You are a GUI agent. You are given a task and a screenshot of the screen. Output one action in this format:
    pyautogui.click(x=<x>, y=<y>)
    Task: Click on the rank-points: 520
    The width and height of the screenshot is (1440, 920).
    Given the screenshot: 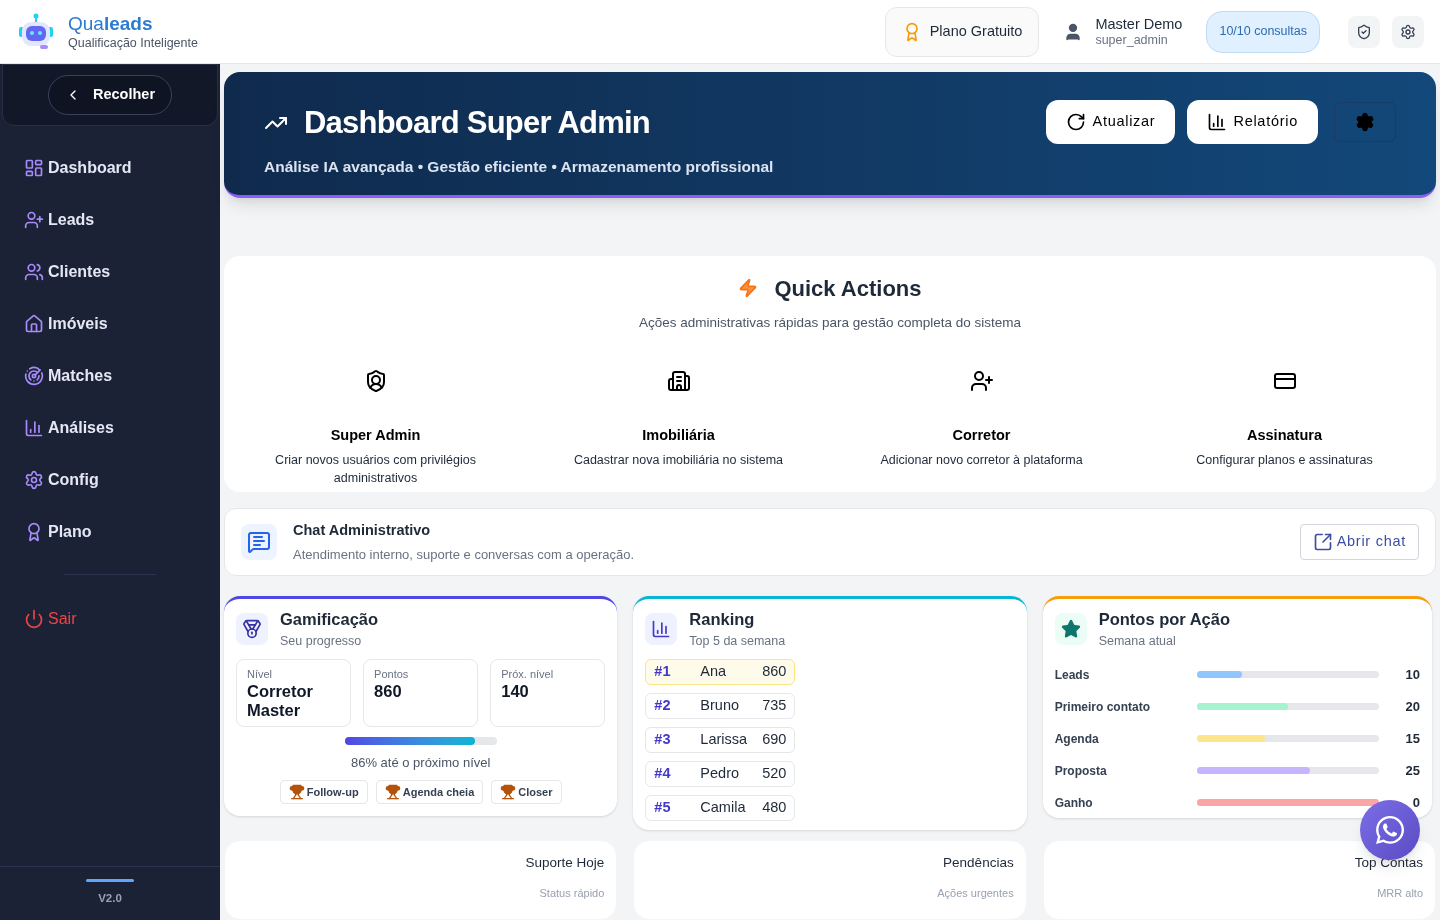 What is the action you would take?
    pyautogui.click(x=774, y=773)
    